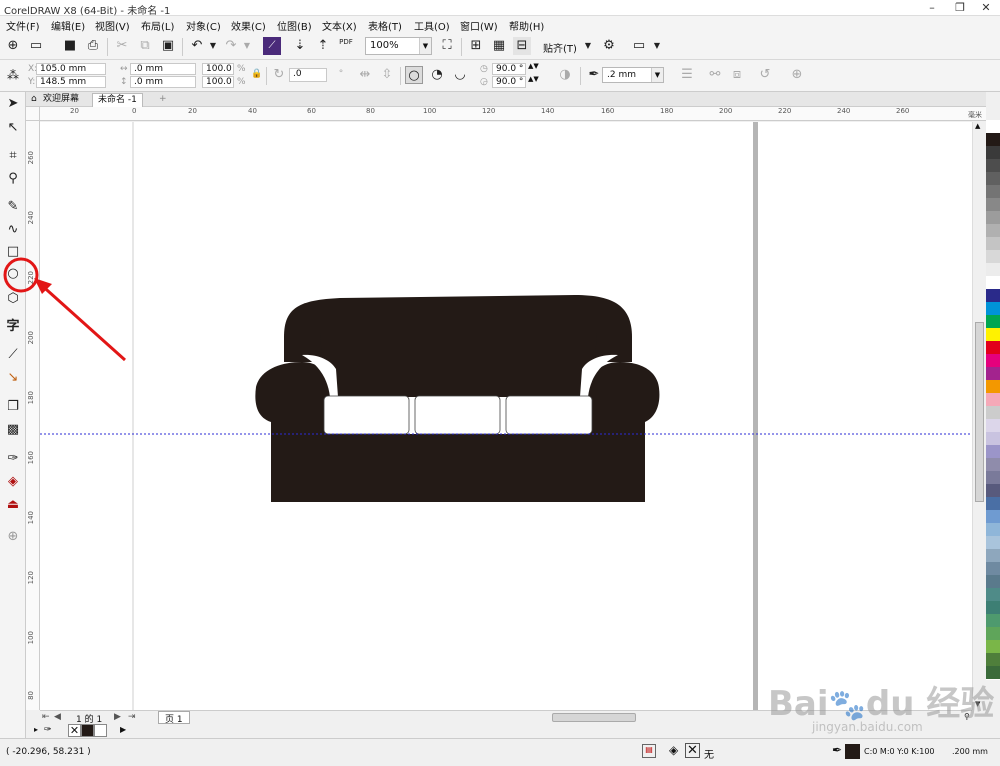 This screenshot has width=1000, height=766. Describe the element at coordinates (13, 179) in the screenshot. I see `zoom-tool-icon: ⚲` at that location.